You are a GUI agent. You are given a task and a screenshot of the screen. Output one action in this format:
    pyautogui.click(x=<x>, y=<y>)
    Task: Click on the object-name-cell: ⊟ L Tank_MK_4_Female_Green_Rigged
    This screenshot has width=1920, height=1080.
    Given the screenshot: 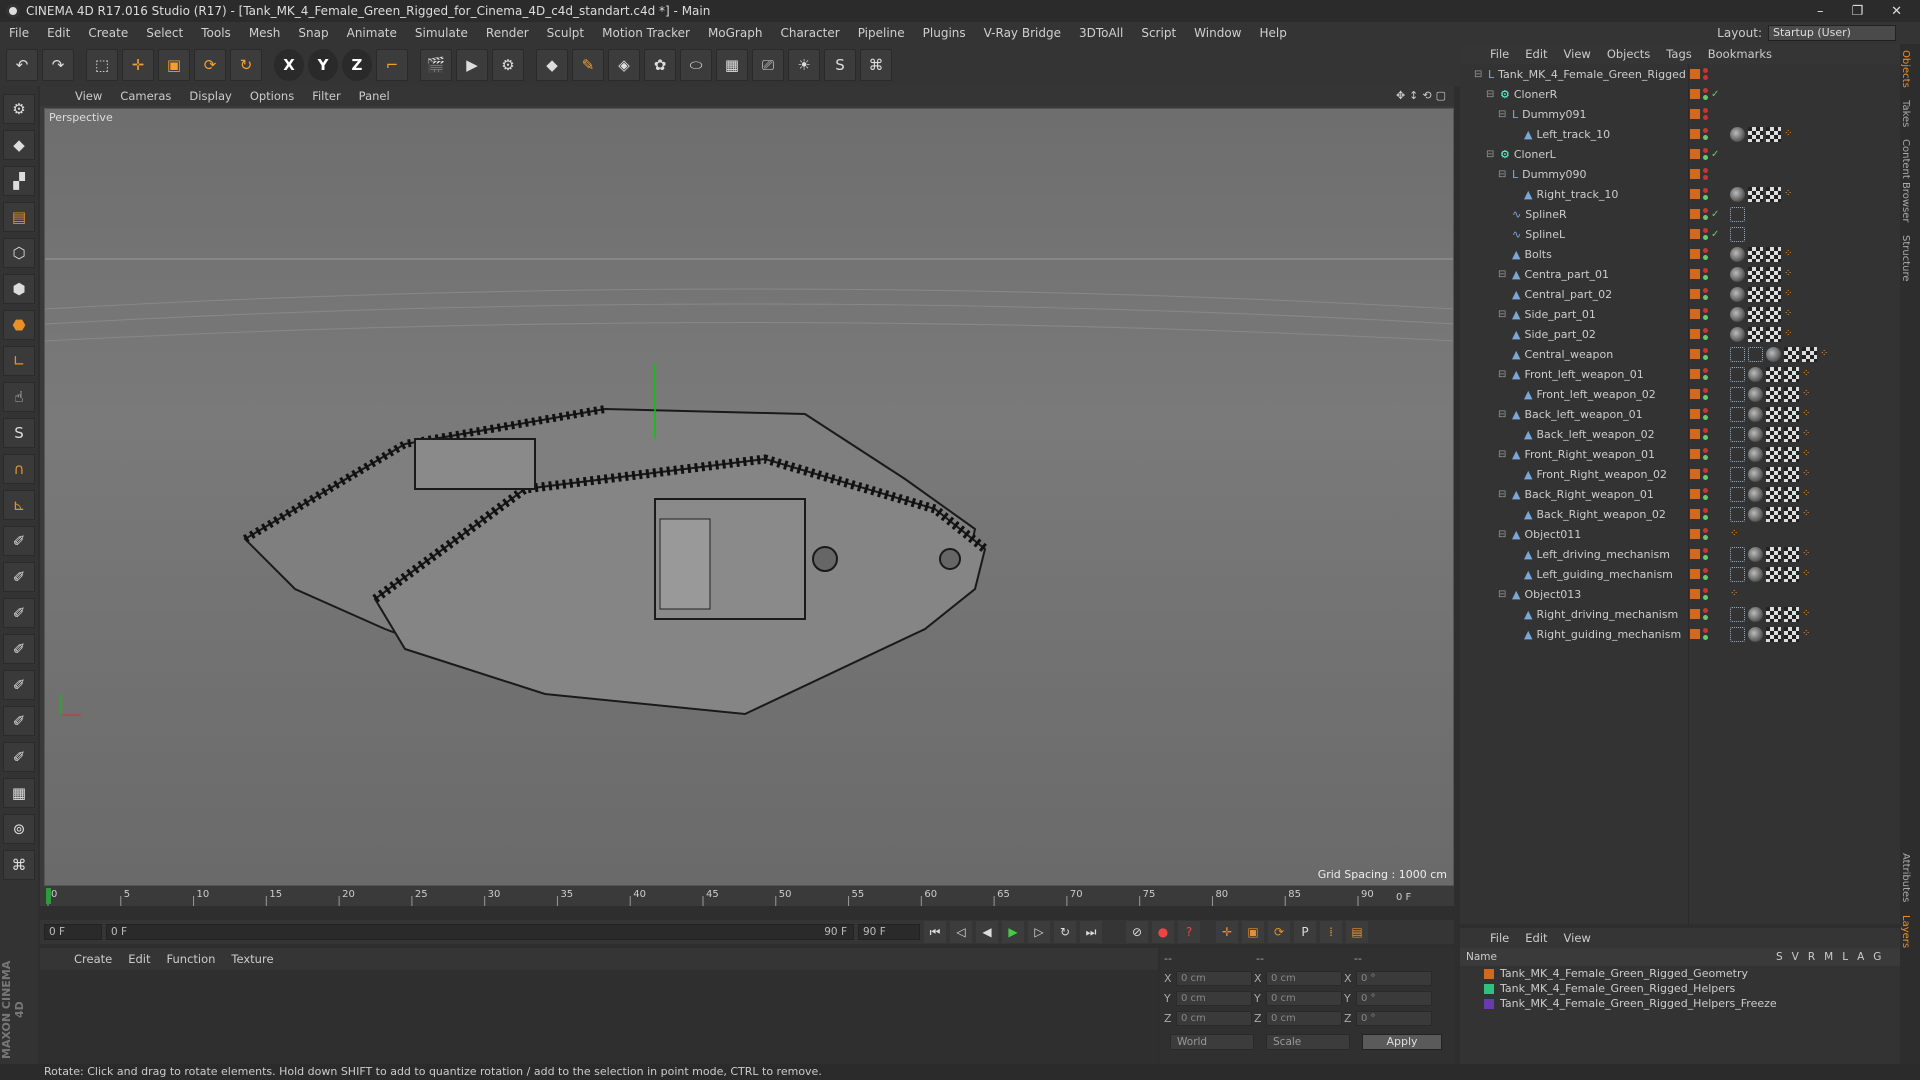 What is the action you would take?
    pyautogui.click(x=1580, y=74)
    